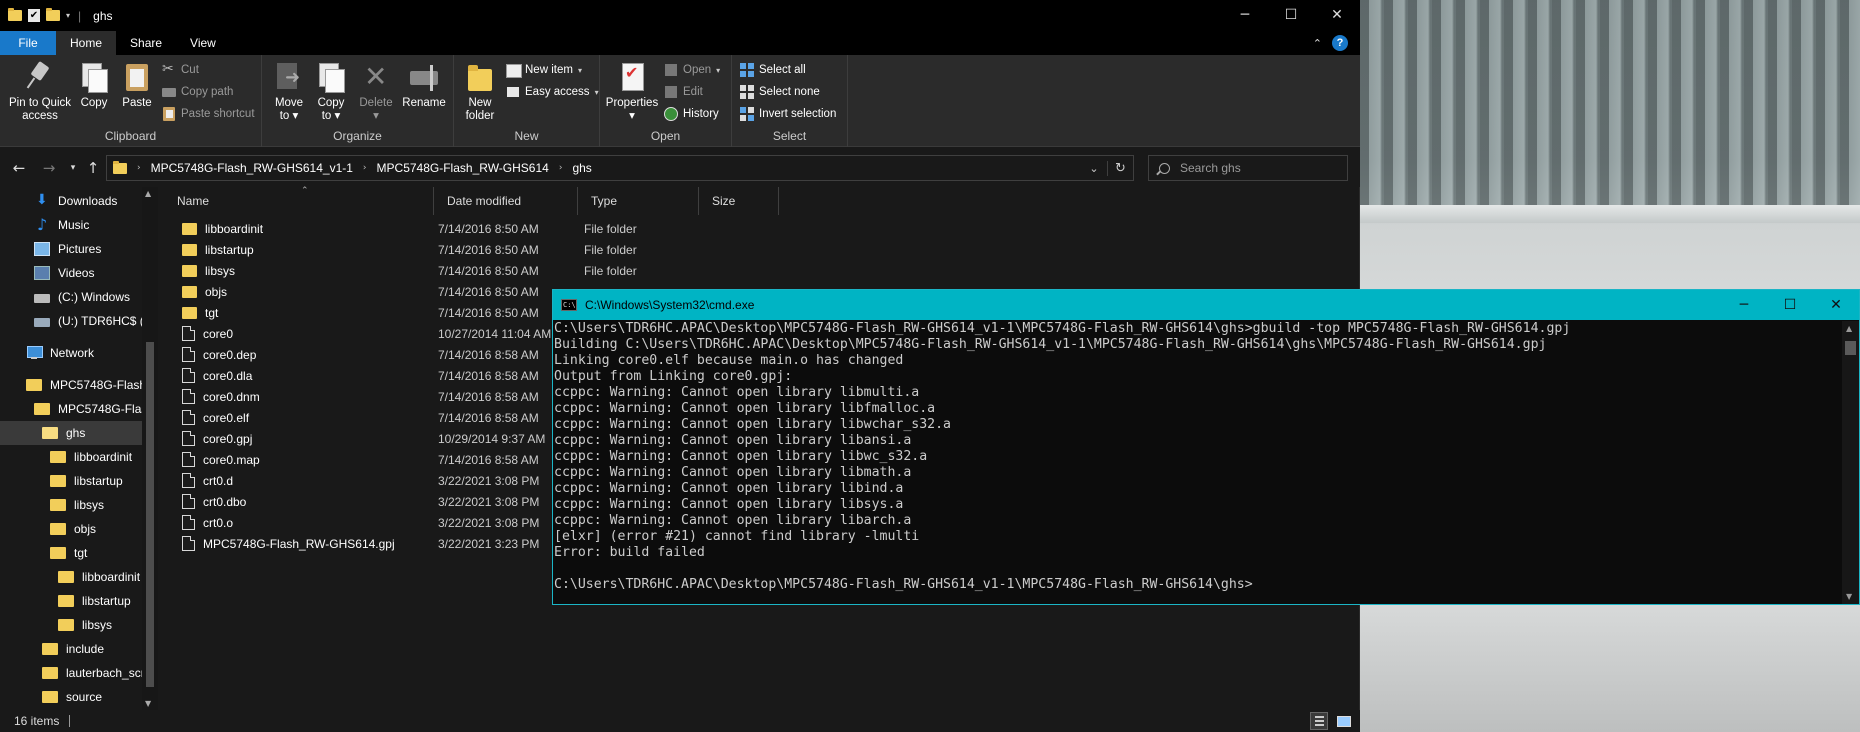 This screenshot has width=1860, height=732. I want to click on breadcrumb-item: ghs, so click(581, 168).